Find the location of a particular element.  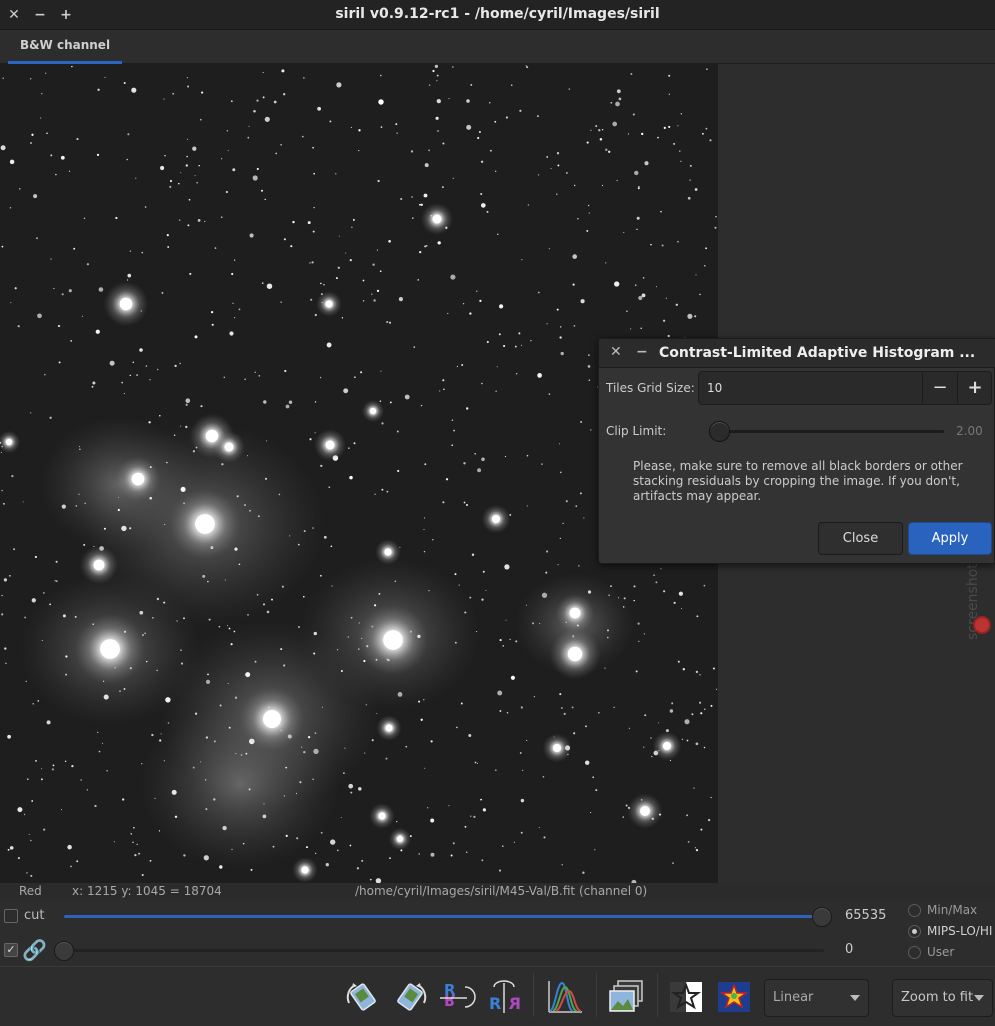

high-slider-knob is located at coordinates (822, 917).